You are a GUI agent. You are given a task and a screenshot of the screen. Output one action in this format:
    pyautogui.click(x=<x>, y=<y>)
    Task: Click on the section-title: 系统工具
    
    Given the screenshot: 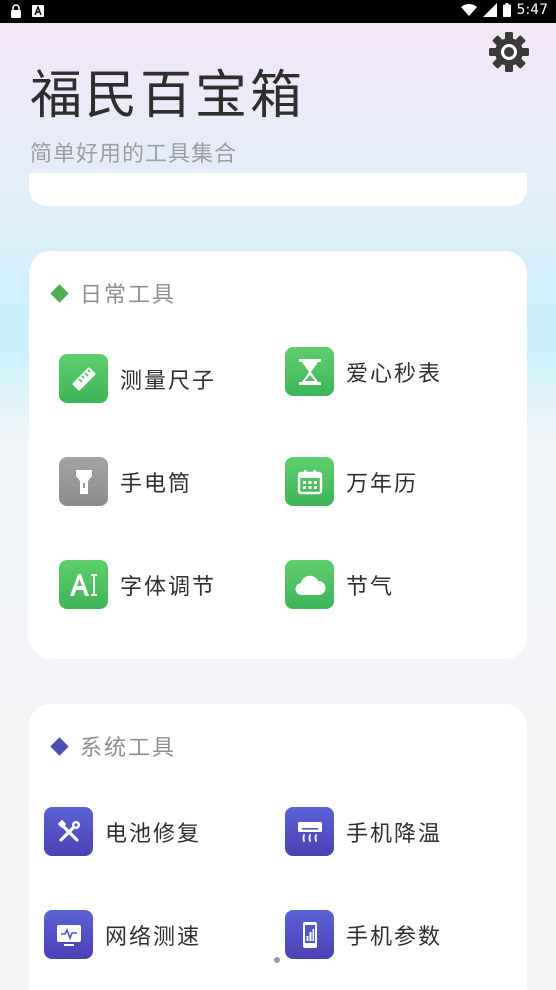 What is the action you would take?
    pyautogui.click(x=128, y=748)
    